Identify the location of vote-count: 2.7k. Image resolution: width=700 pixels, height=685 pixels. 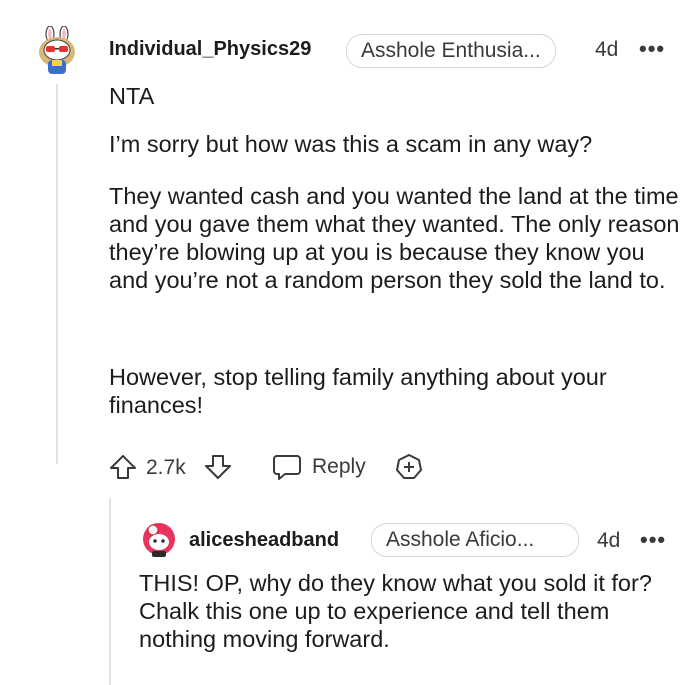
(166, 467).